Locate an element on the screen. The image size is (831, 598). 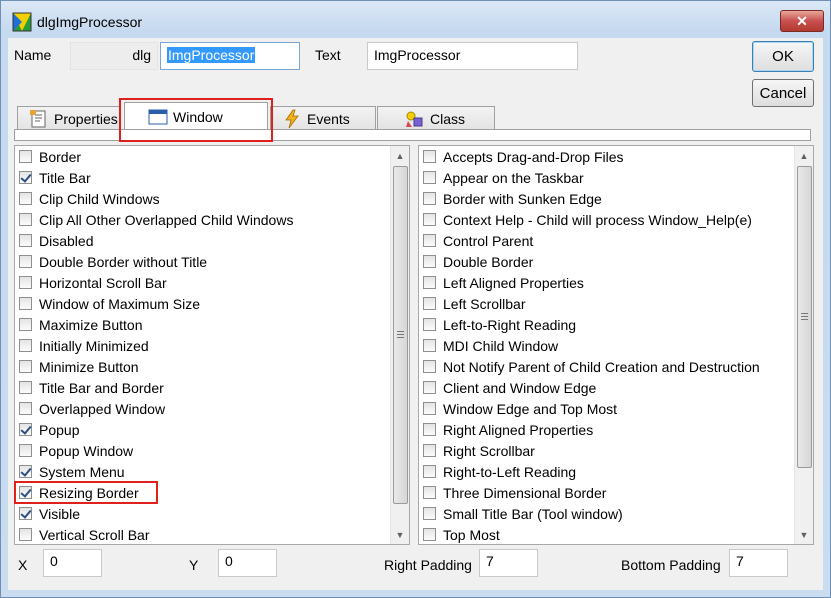
list-item: Maximize Button is located at coordinates (80, 324).